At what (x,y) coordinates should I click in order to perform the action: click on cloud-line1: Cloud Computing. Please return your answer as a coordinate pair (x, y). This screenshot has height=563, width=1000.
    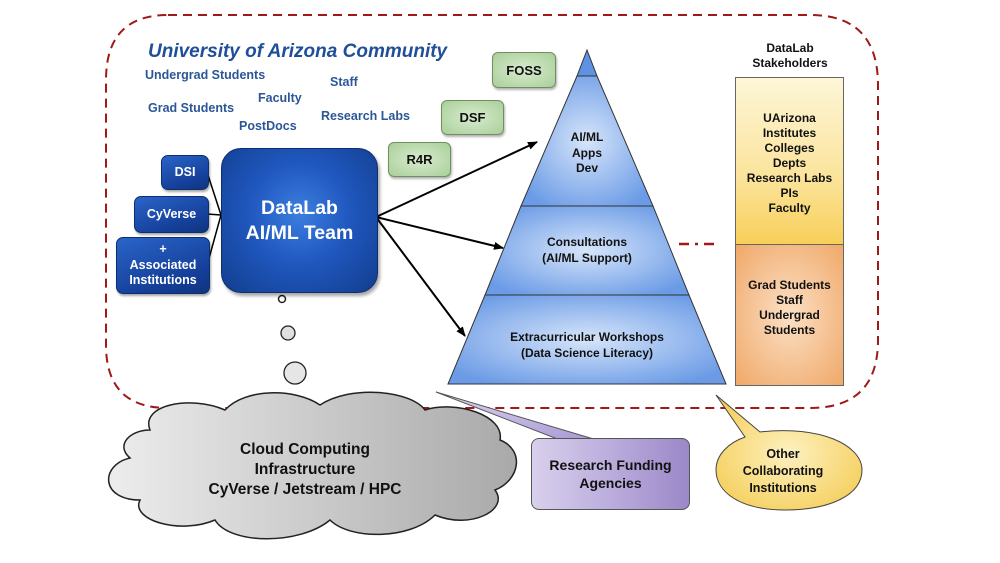
    Looking at the image, I should click on (305, 449).